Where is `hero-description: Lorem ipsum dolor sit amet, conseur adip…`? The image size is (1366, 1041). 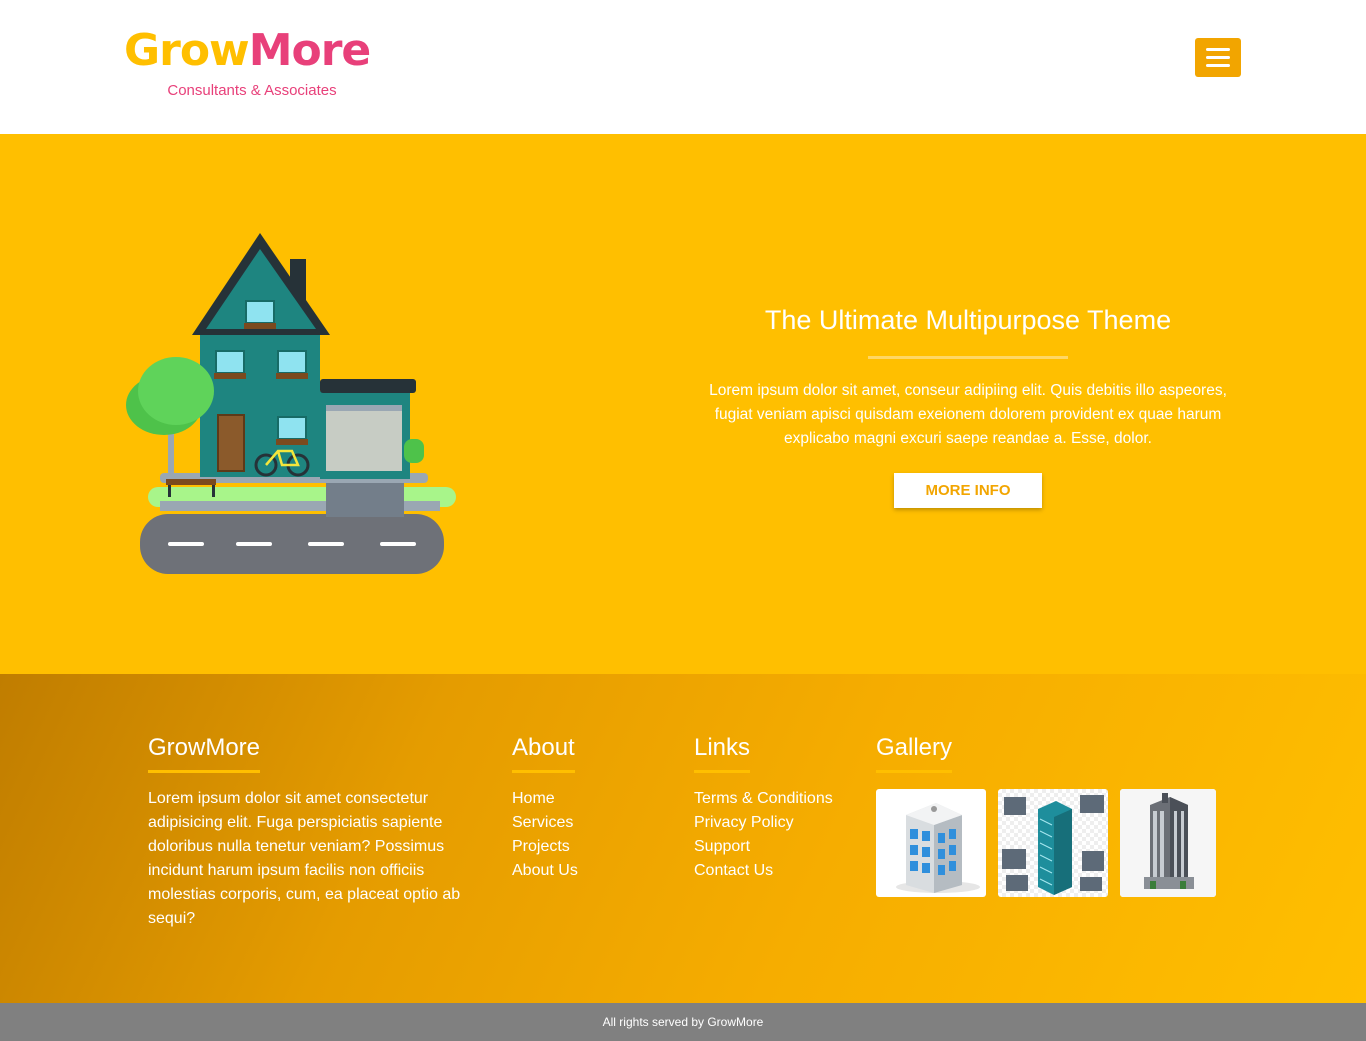
hero-description: Lorem ipsum dolor sit amet, conseur adip… is located at coordinates (968, 414).